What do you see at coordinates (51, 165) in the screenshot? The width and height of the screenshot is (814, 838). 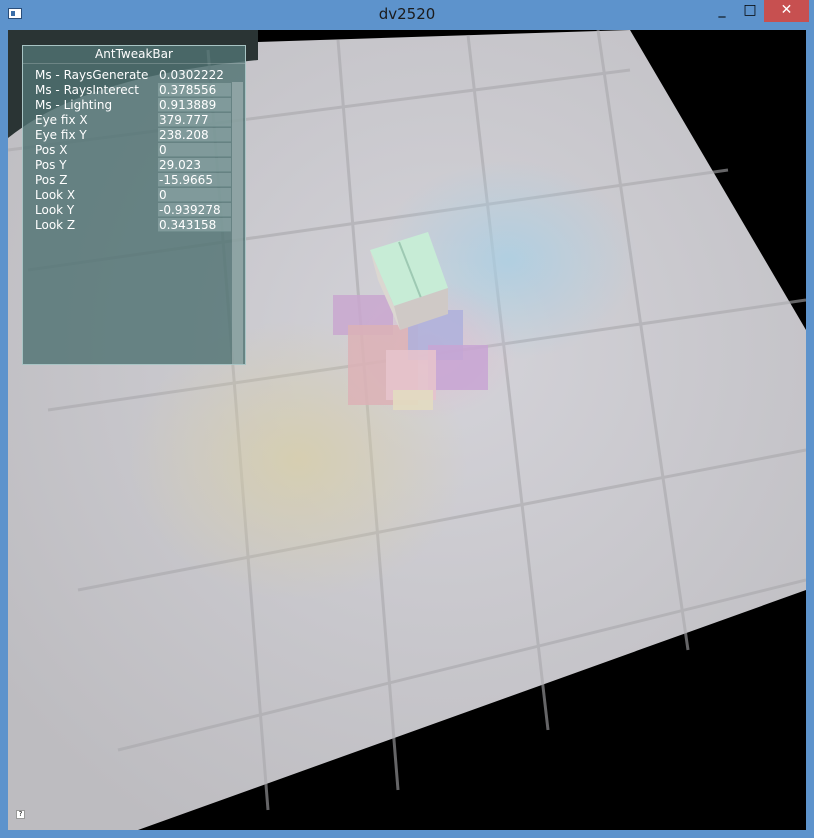 I see `row-label: Pos Y` at bounding box center [51, 165].